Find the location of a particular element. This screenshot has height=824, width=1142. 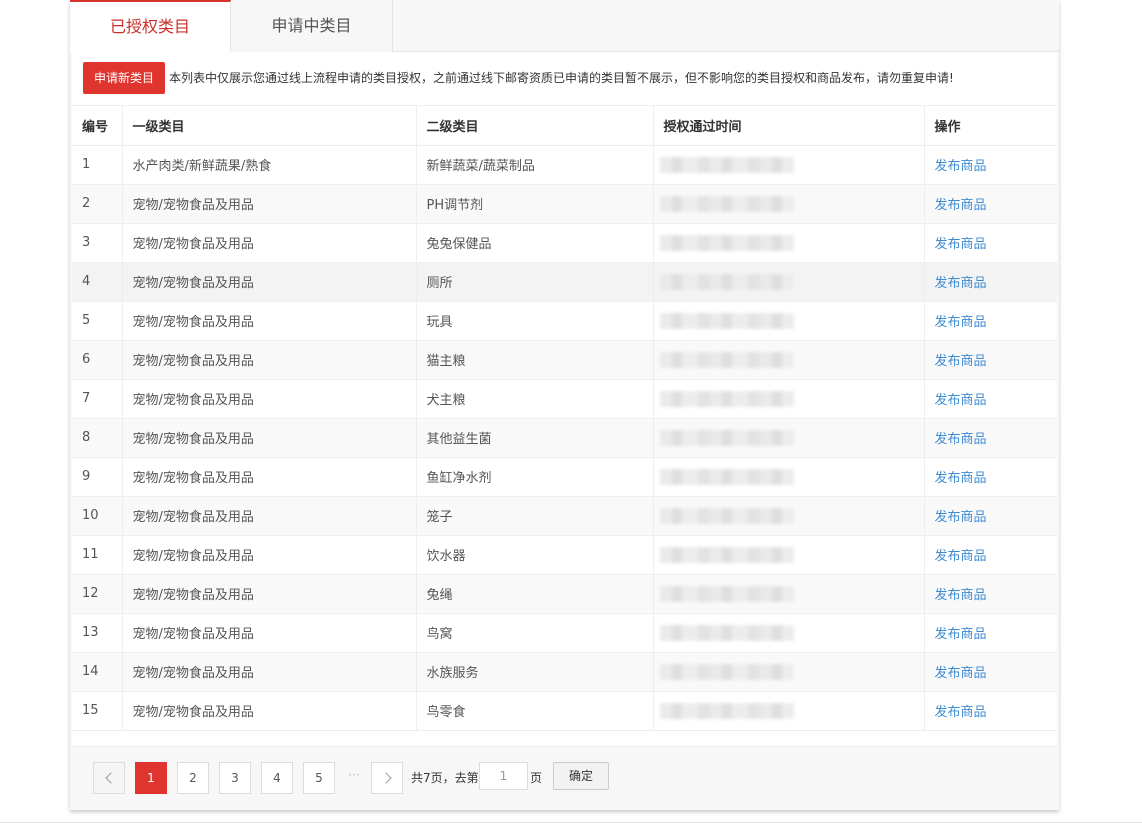

table-row: 5 宠物/宠物食品及用品 玩具 发布商品 is located at coordinates (564, 321).